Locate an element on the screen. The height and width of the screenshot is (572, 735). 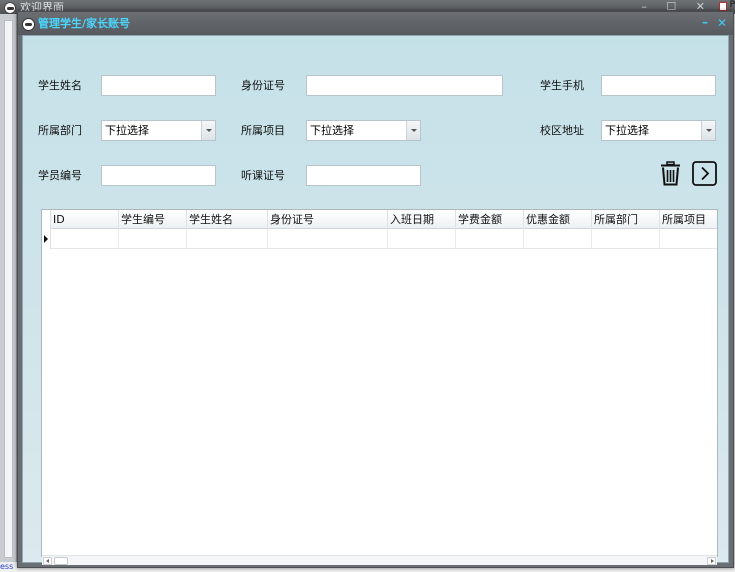
student-phone-input is located at coordinates (658, 85).